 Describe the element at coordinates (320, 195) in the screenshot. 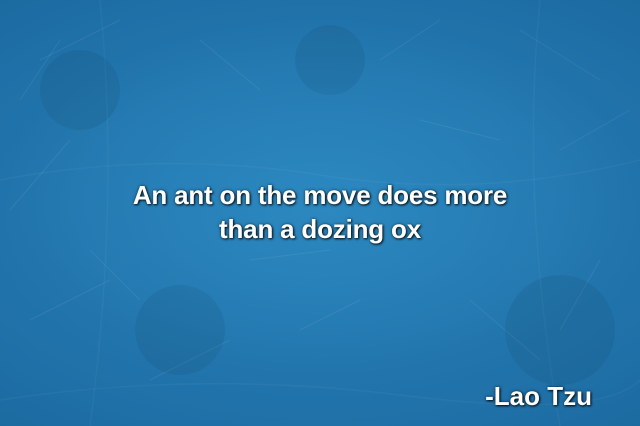

I see `quote-line-1: An ant on the move does more` at that location.